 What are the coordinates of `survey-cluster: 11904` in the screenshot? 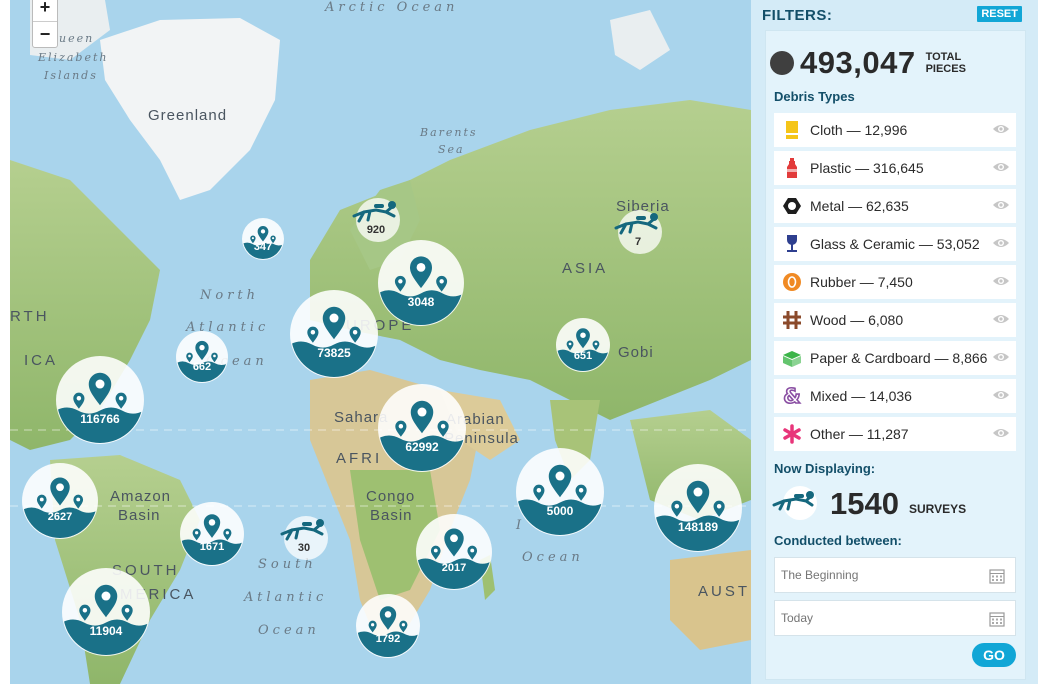 It's located at (106, 612).